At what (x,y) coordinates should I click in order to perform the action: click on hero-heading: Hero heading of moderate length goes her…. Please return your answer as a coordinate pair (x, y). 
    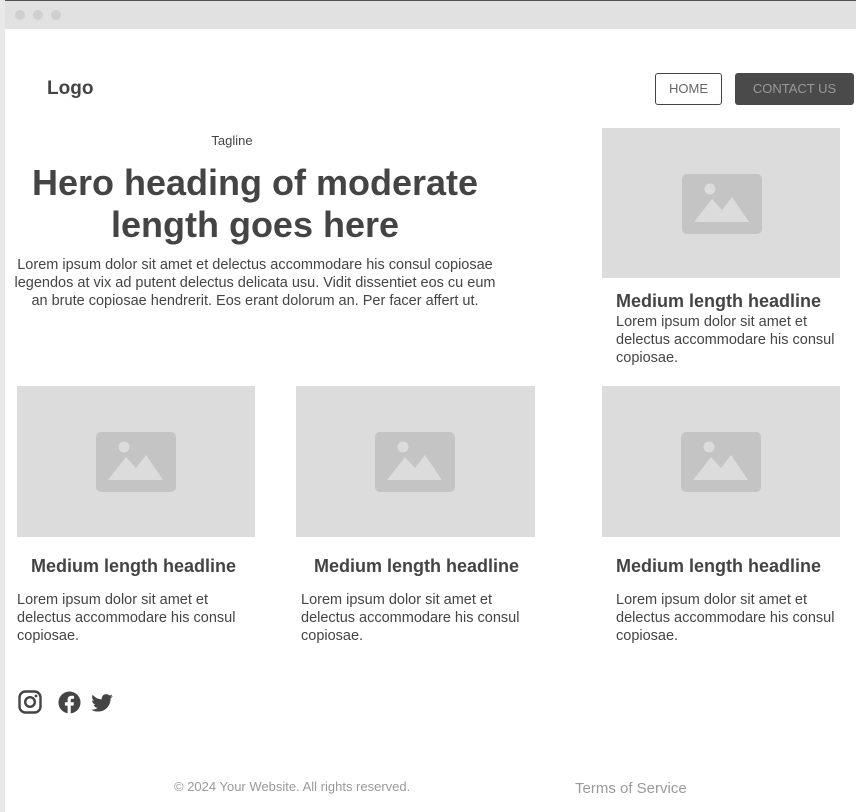
    Looking at the image, I should click on (255, 203).